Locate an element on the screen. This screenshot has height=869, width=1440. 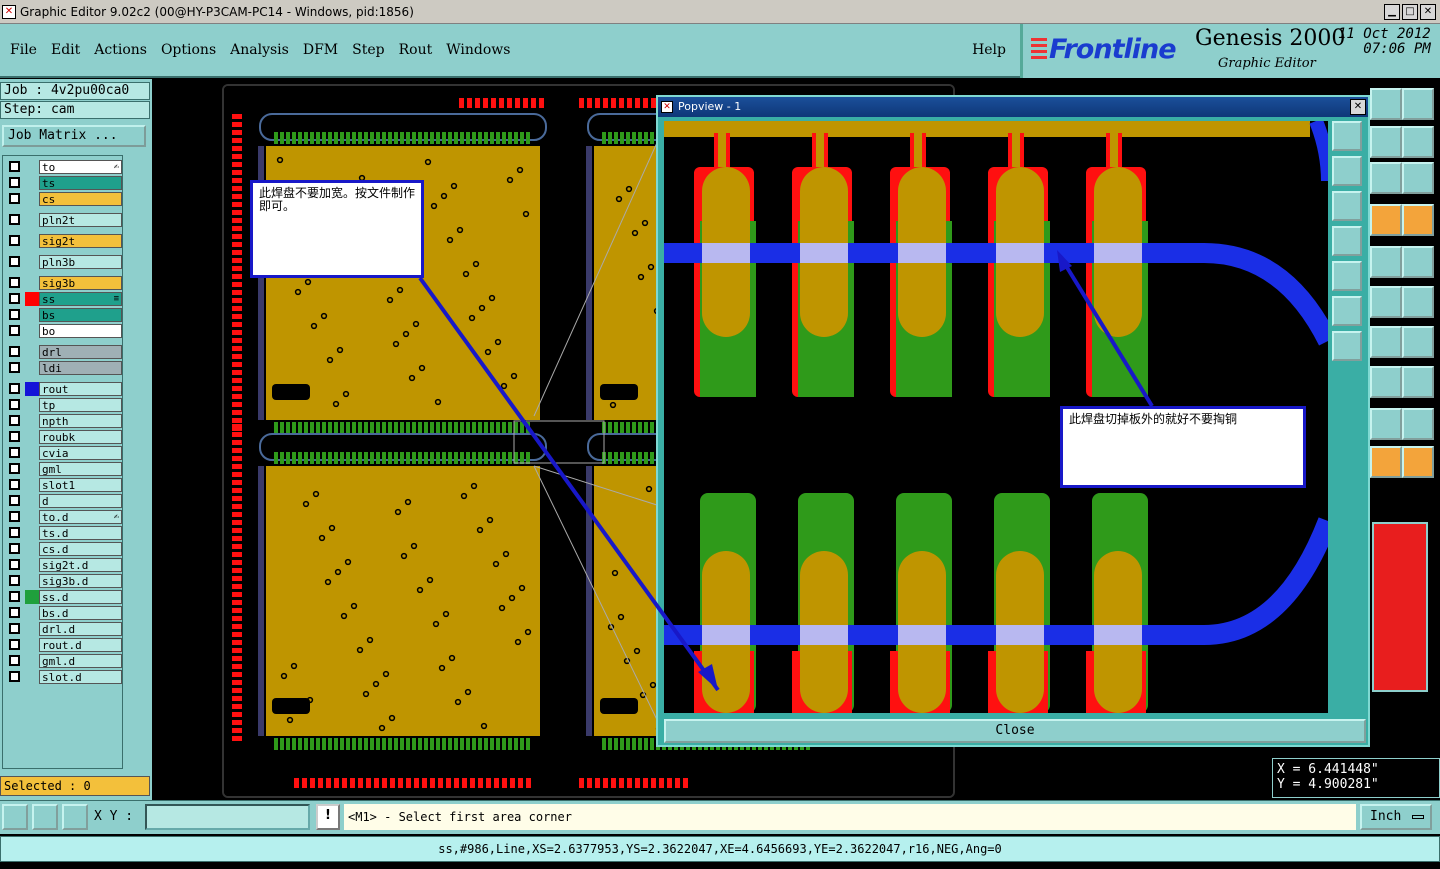
cursor-coordinates: X = 6.441448" Y = 4.900281" is located at coordinates (1356, 778).